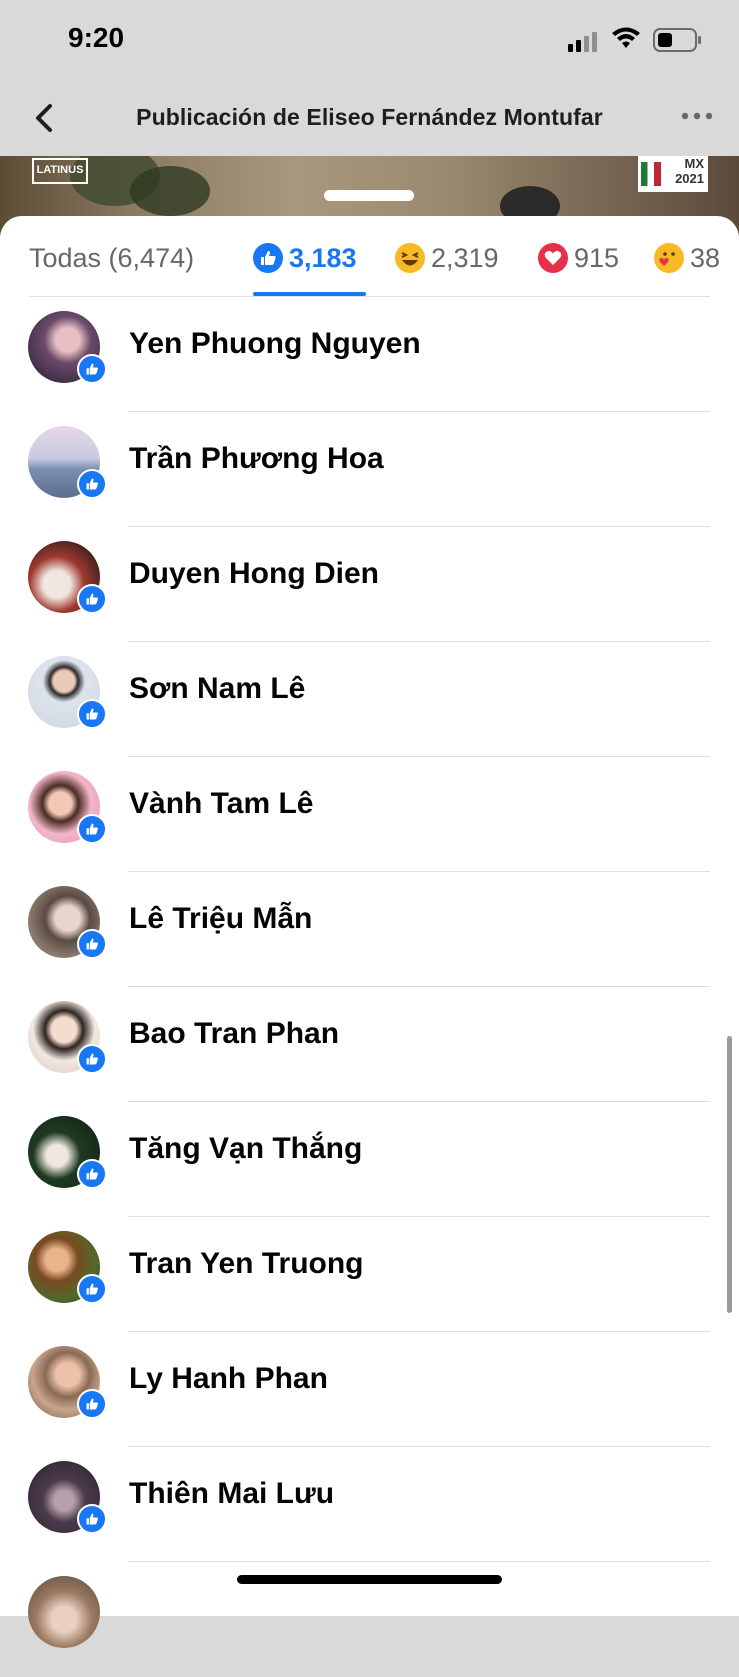 This screenshot has width=739, height=1677. I want to click on tab-like-count: 3,183, so click(323, 257).